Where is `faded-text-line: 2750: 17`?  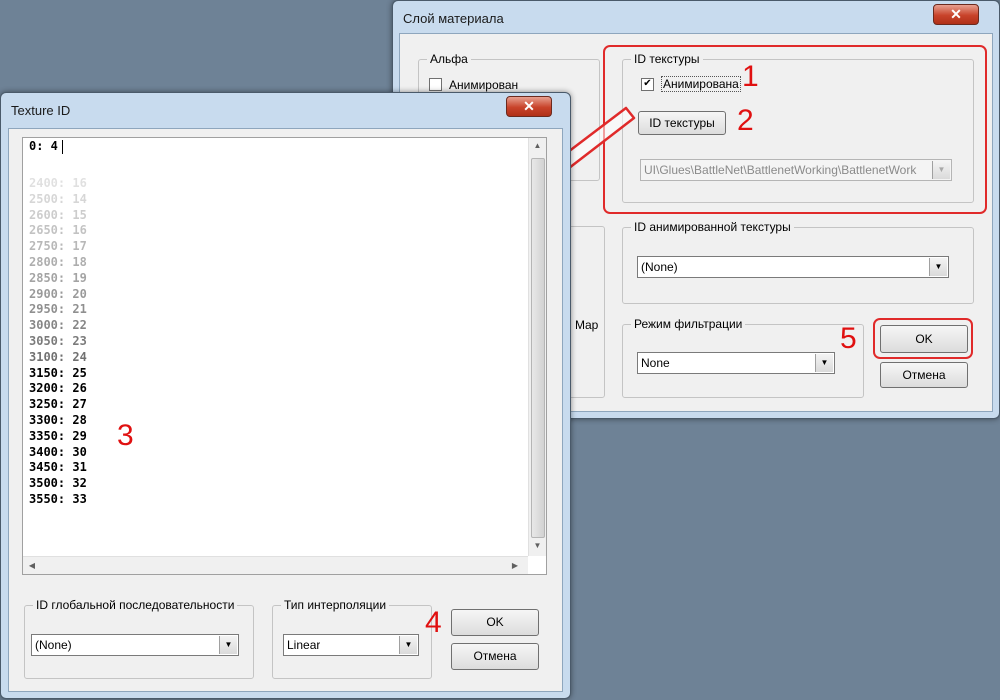 faded-text-line: 2750: 17 is located at coordinates (58, 246).